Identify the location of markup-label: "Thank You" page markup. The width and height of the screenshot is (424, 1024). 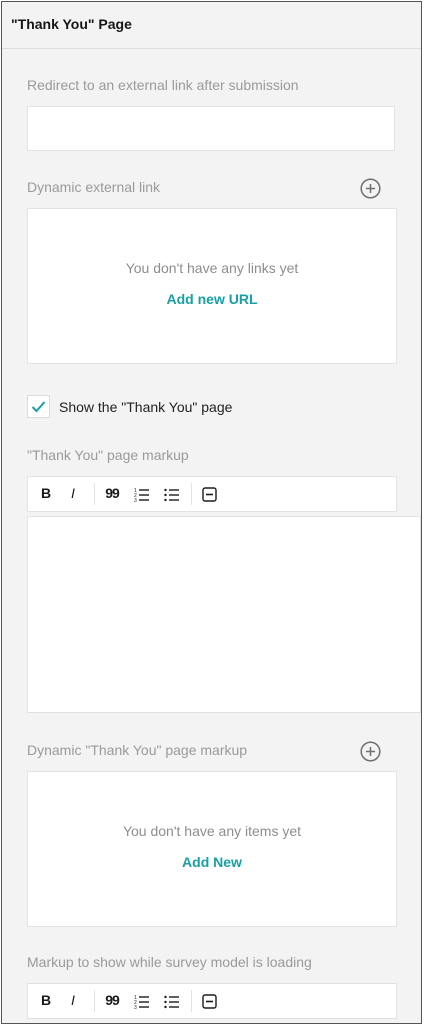
(108, 455).